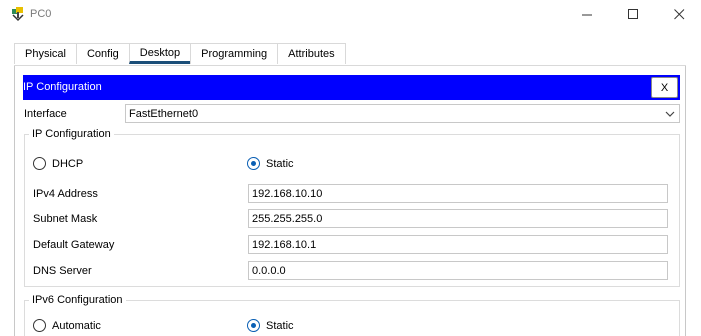 This screenshot has width=701, height=336. Describe the element at coordinates (74, 245) in the screenshot. I see `default-gateway-label: Default Gateway` at that location.